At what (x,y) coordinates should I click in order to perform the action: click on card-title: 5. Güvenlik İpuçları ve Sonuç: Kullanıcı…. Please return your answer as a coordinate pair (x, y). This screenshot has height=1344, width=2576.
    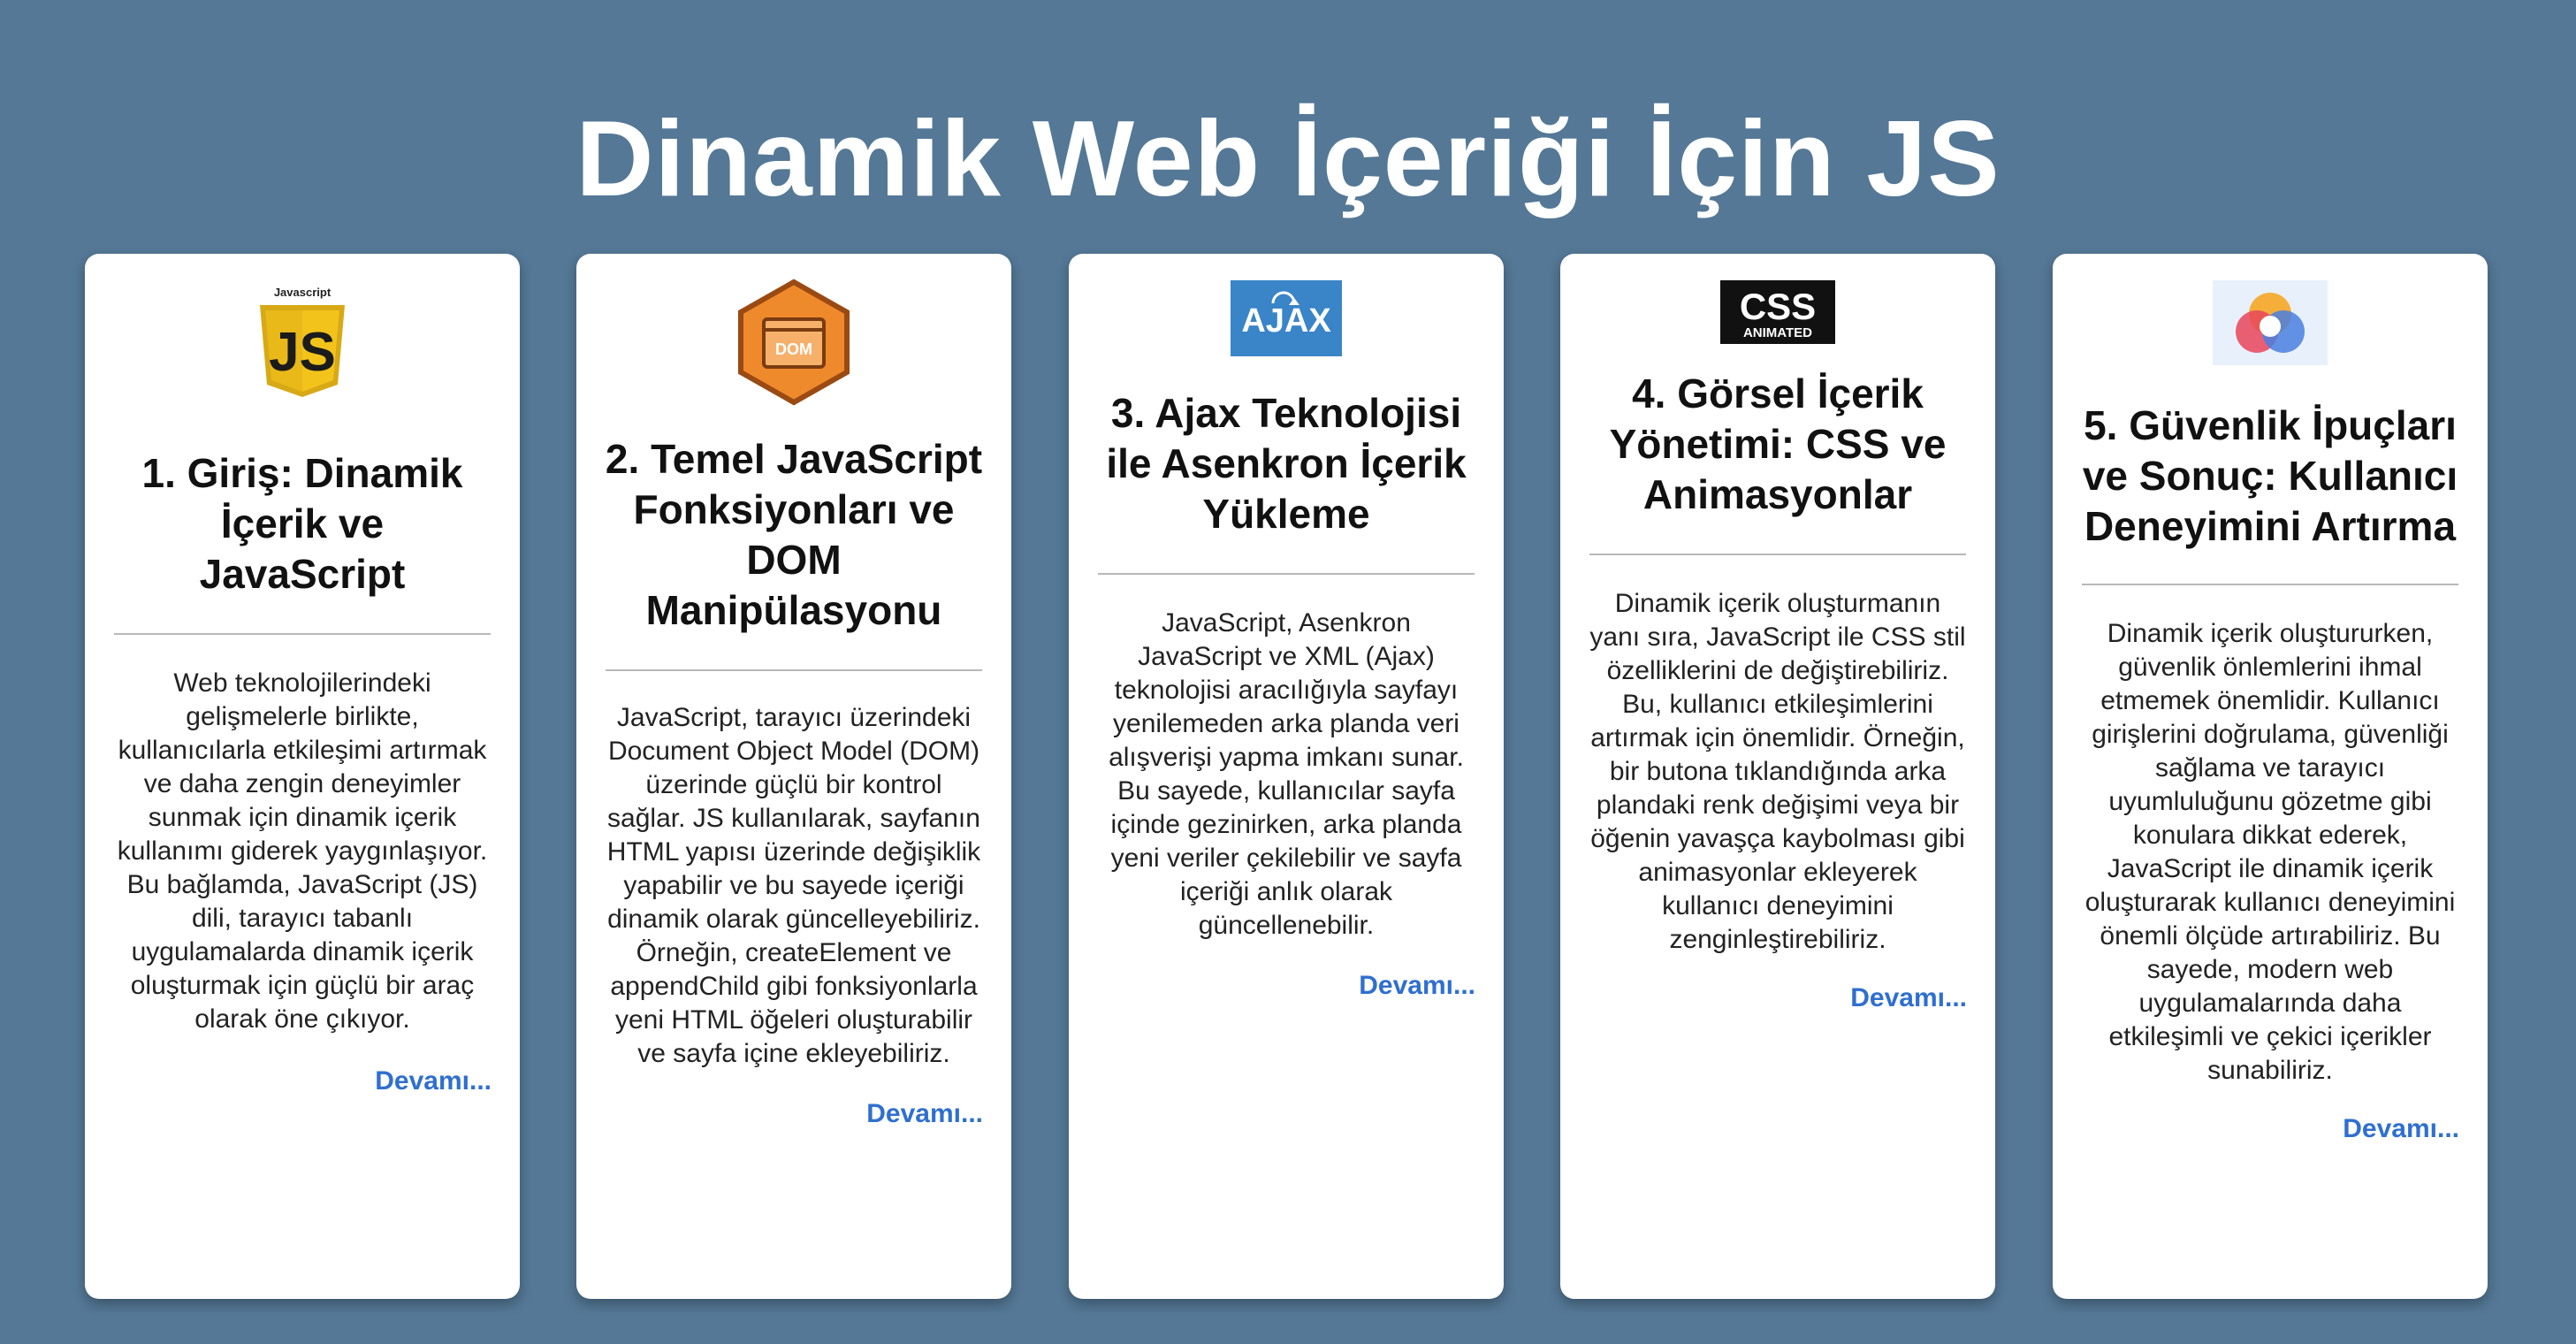
    Looking at the image, I should click on (2270, 475).